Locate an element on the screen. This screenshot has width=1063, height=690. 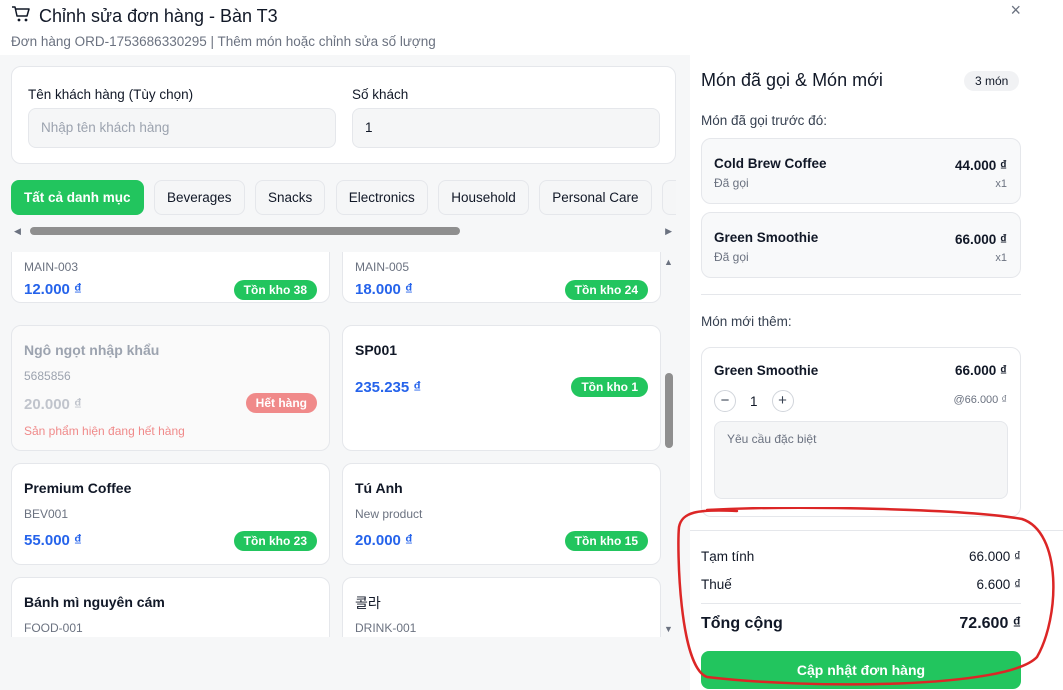
unit-price: @66.000 ₫ is located at coordinates (980, 400).